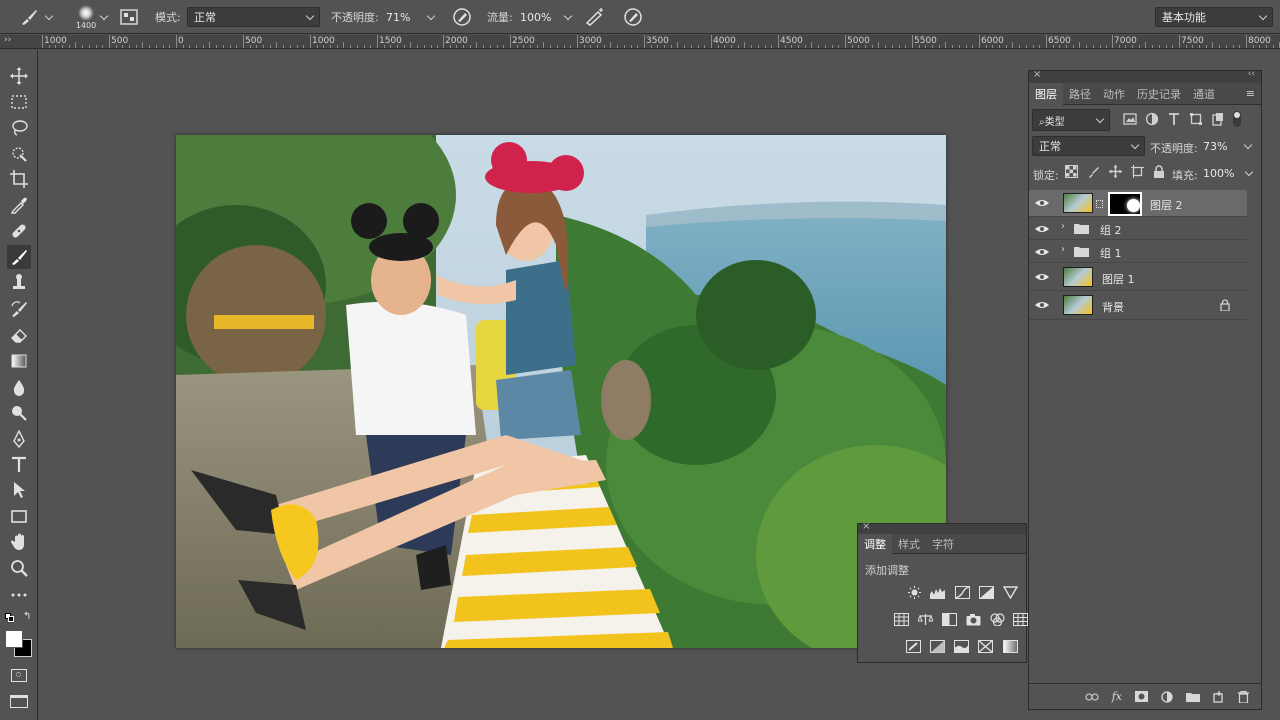  What do you see at coordinates (1196, 119) in the screenshot?
I see `filter-shape-icon` at bounding box center [1196, 119].